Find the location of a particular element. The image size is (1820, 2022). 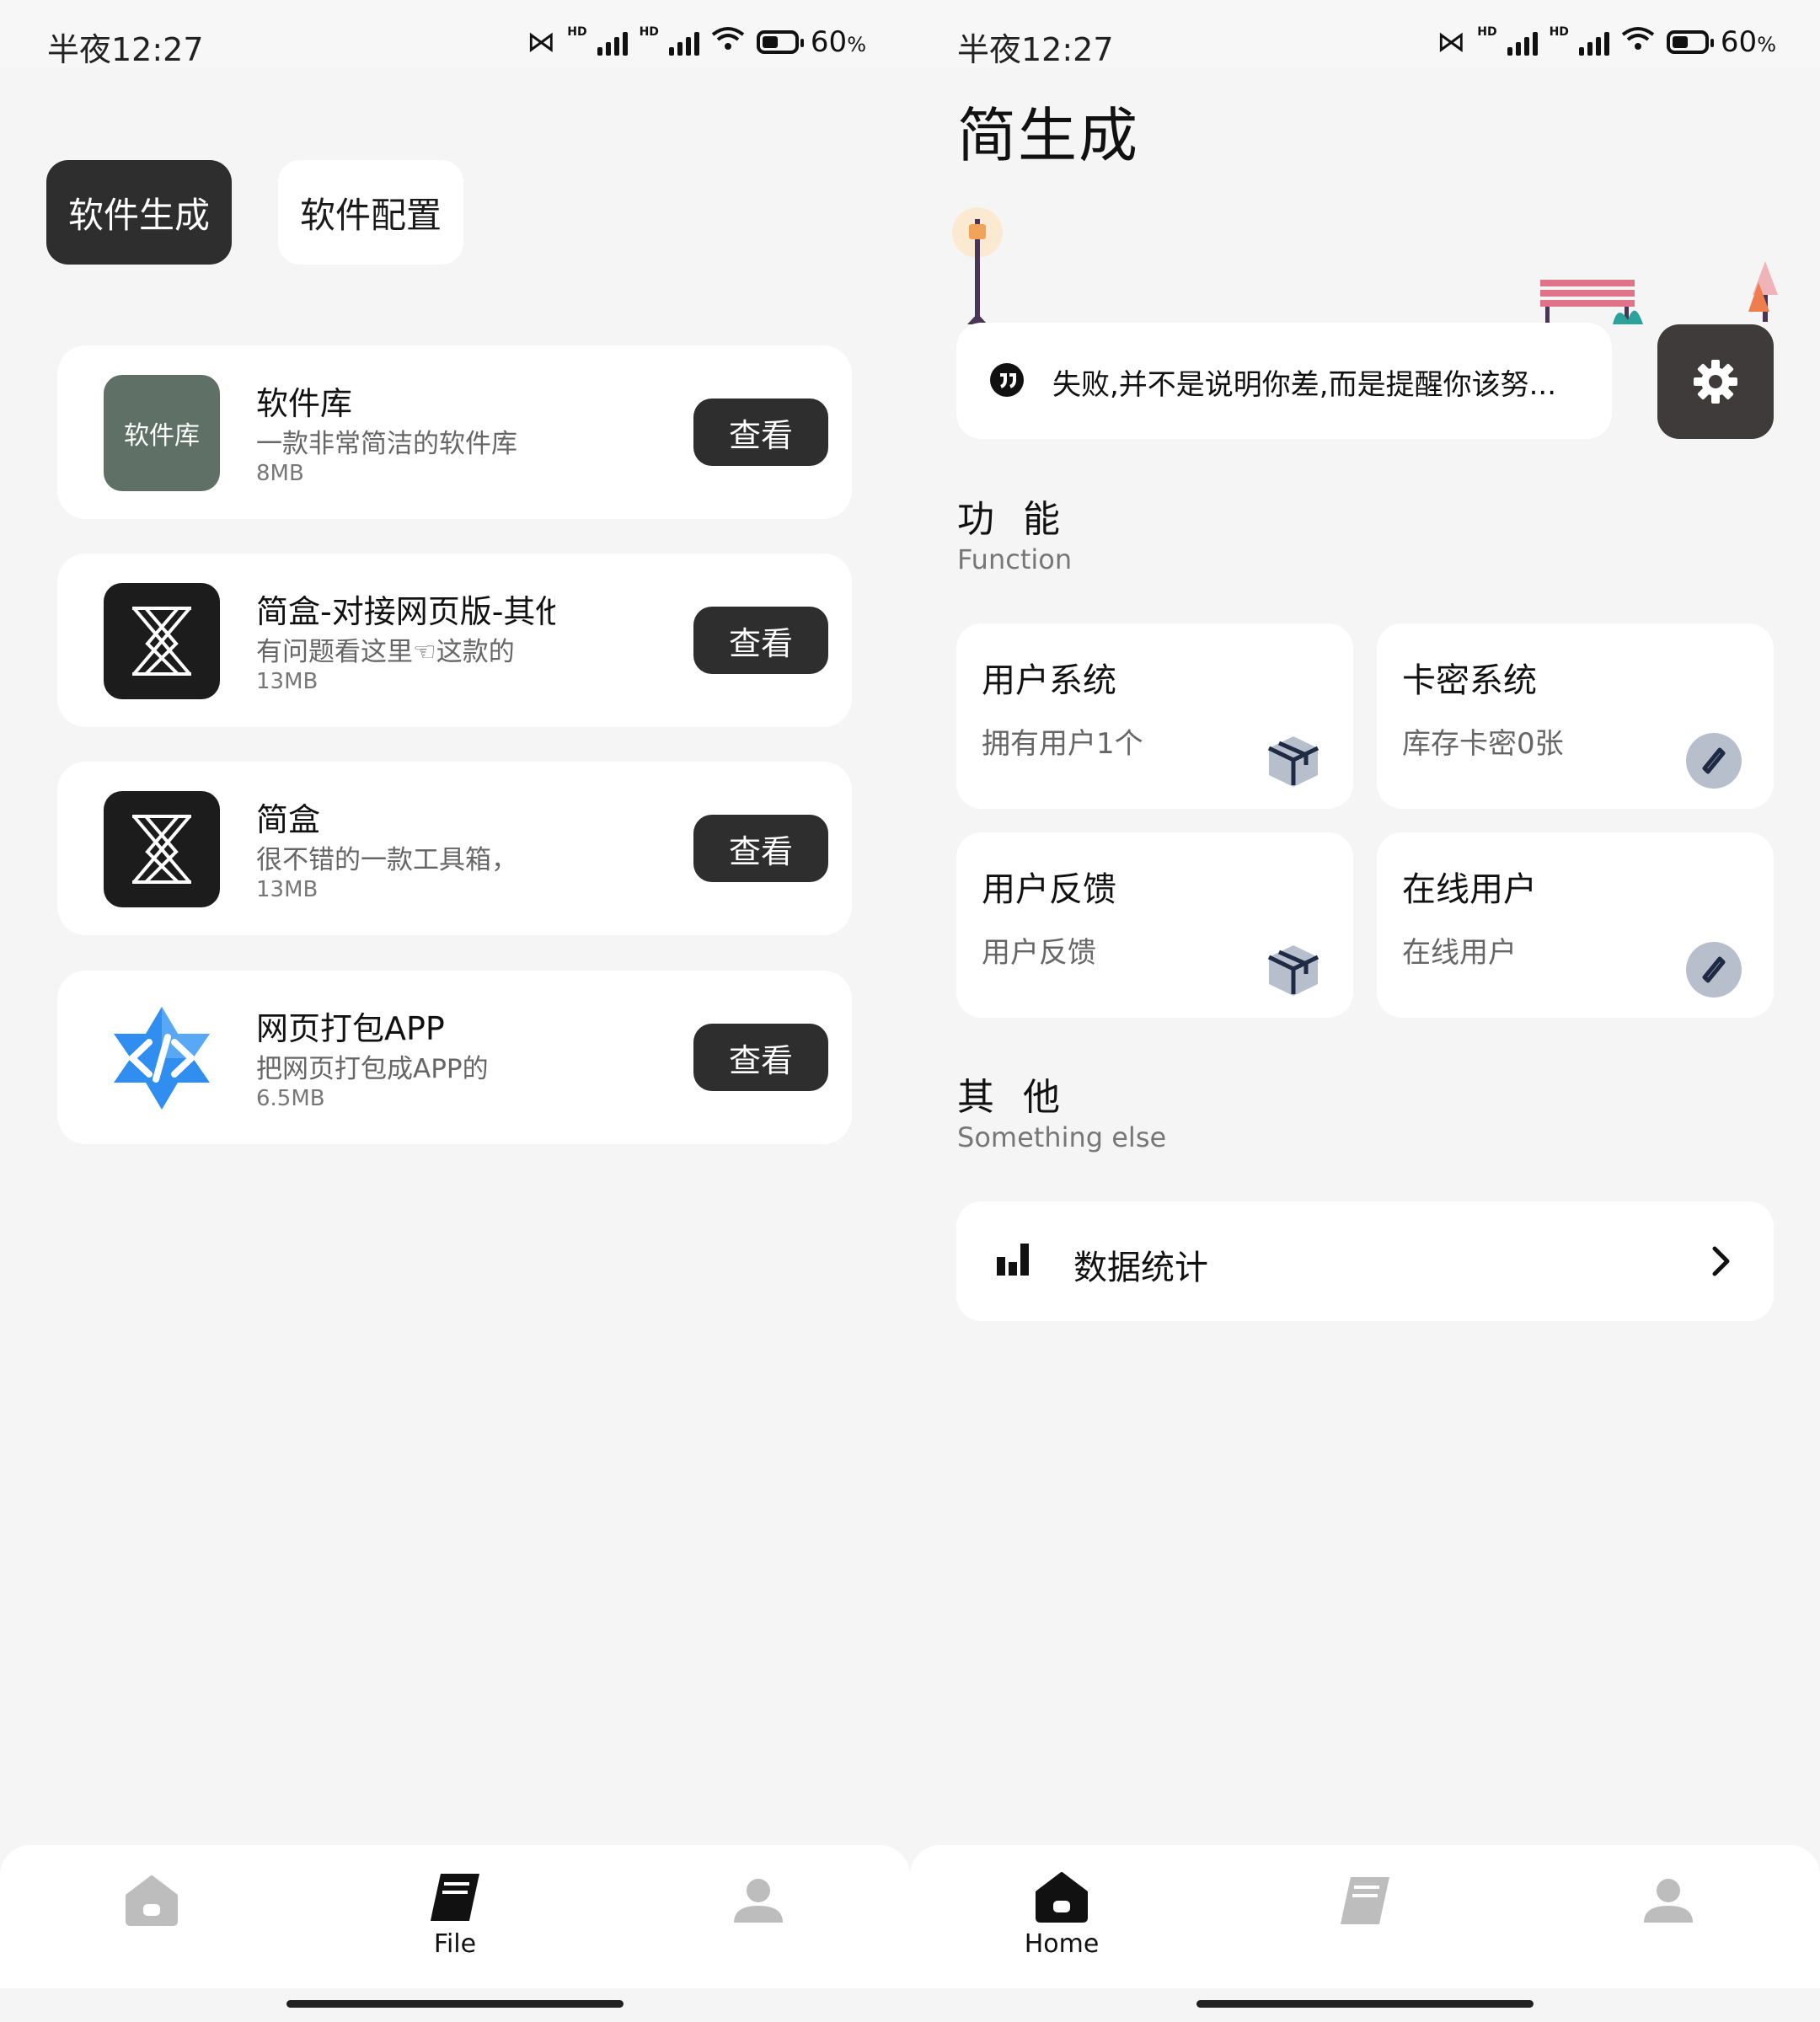

app-description: 把网页打包成APP的 is located at coordinates (372, 1069).